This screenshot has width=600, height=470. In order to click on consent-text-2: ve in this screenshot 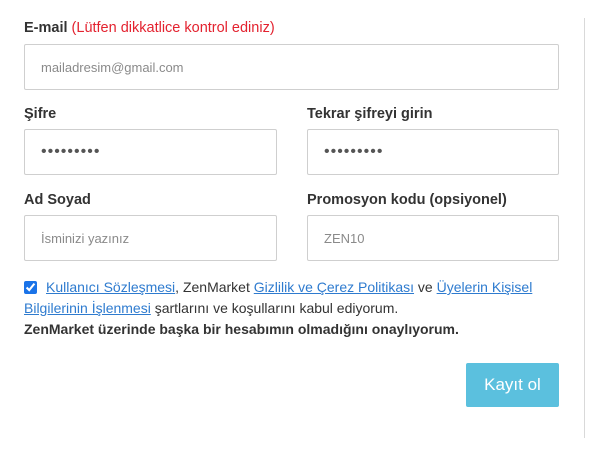, I will do `click(425, 287)`.